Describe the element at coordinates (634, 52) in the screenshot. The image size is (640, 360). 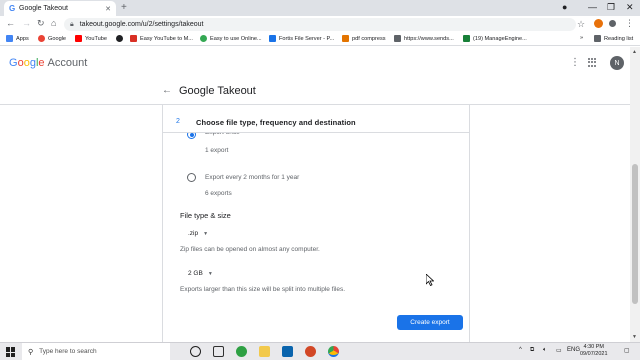
I see `scroll-up-icon: ▲` at that location.